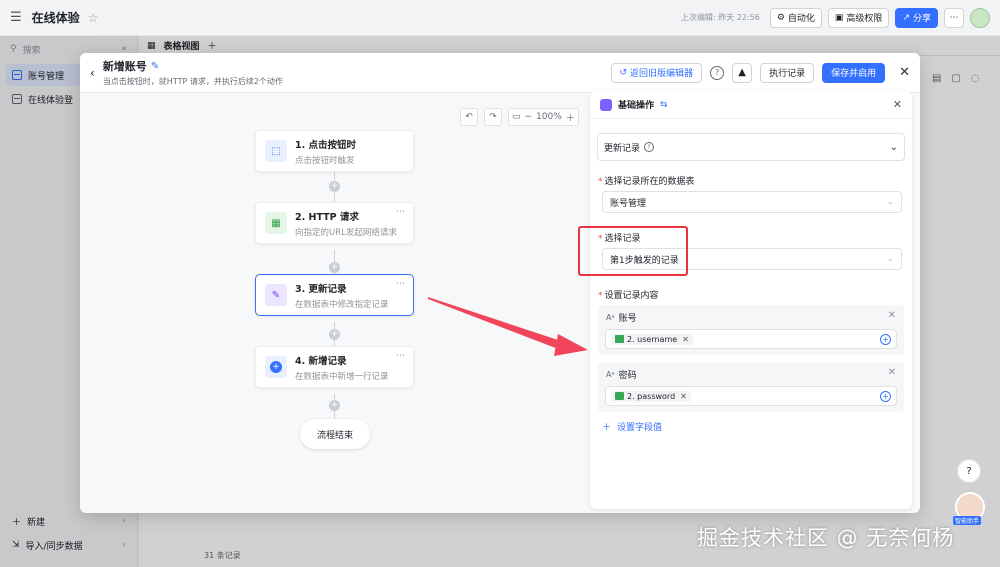  Describe the element at coordinates (334, 367) in the screenshot. I see `flow-node-add: + 4. 新增记录 在数据表中新增一行记录 ⋯` at that location.